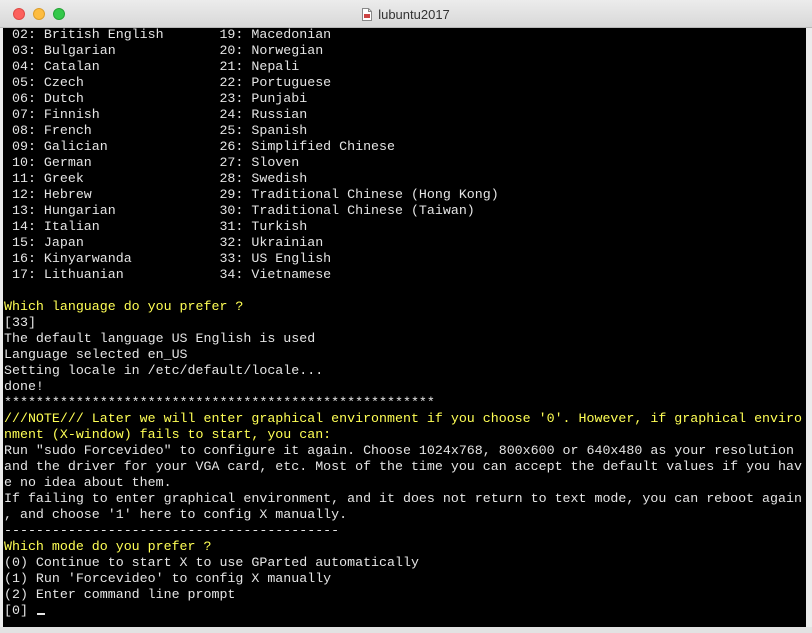 The image size is (812, 633). What do you see at coordinates (164, 50) in the screenshot?
I see `terminal-line: 03: Bulgarian 20: Norwegian` at bounding box center [164, 50].